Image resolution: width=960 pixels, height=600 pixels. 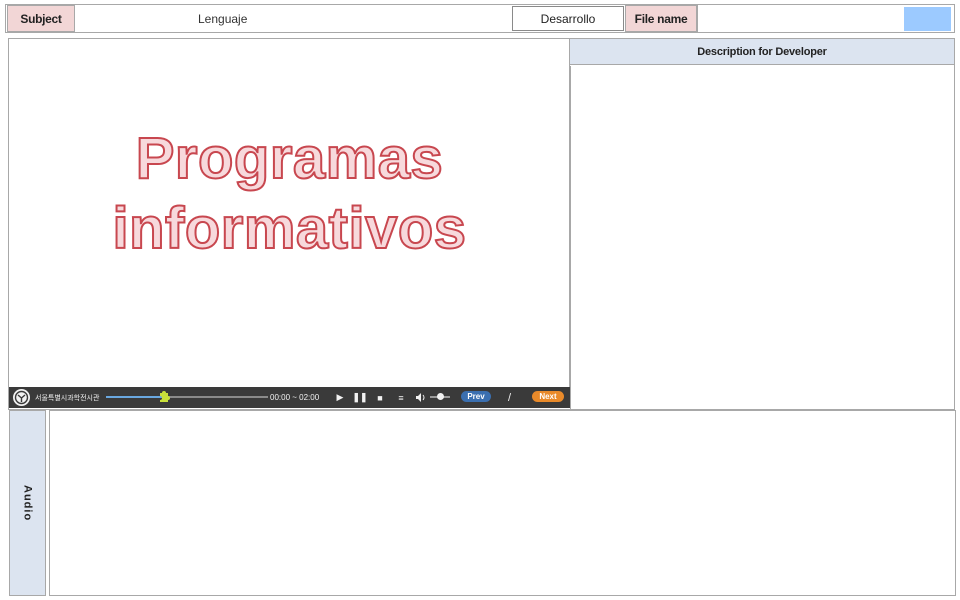 I want to click on progress-handle-icon, so click(x=164, y=396).